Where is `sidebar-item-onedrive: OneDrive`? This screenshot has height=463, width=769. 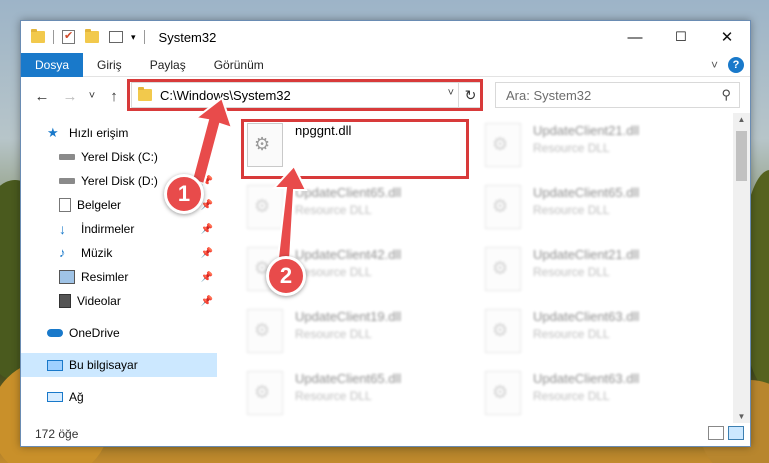
sidebar-item-onedrive: OneDrive is located at coordinates (119, 333).